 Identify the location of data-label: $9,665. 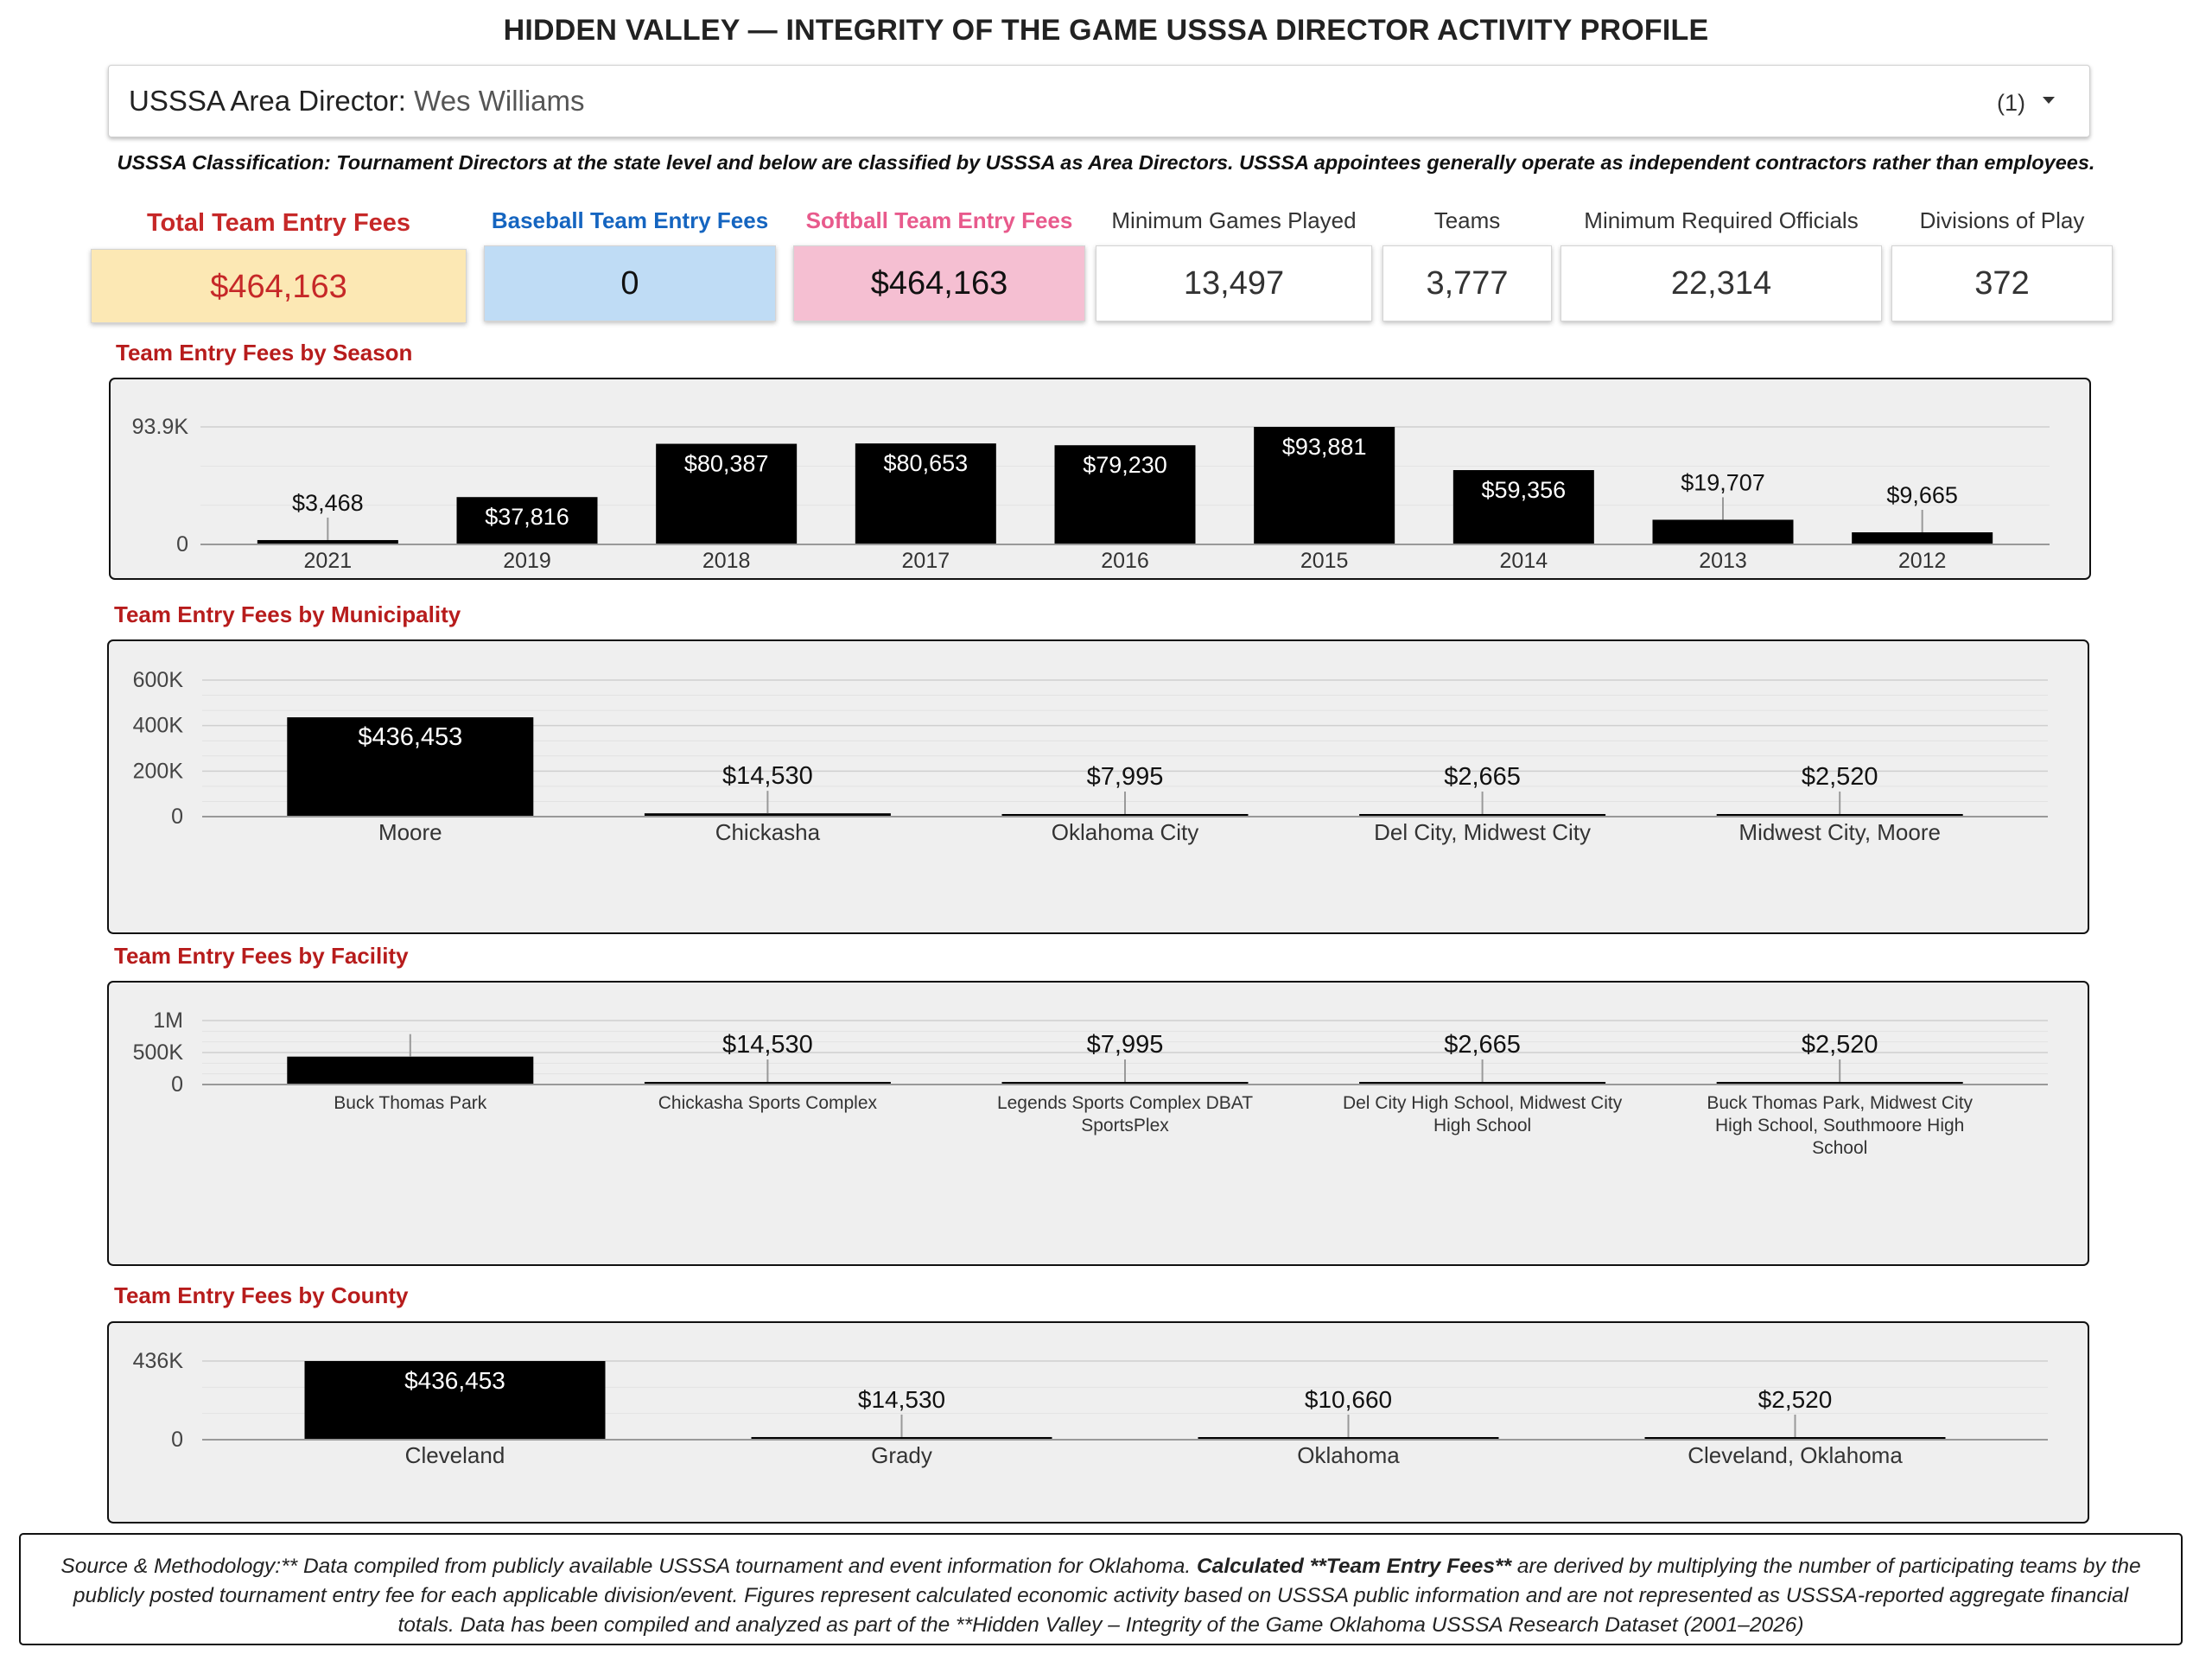
(1922, 495).